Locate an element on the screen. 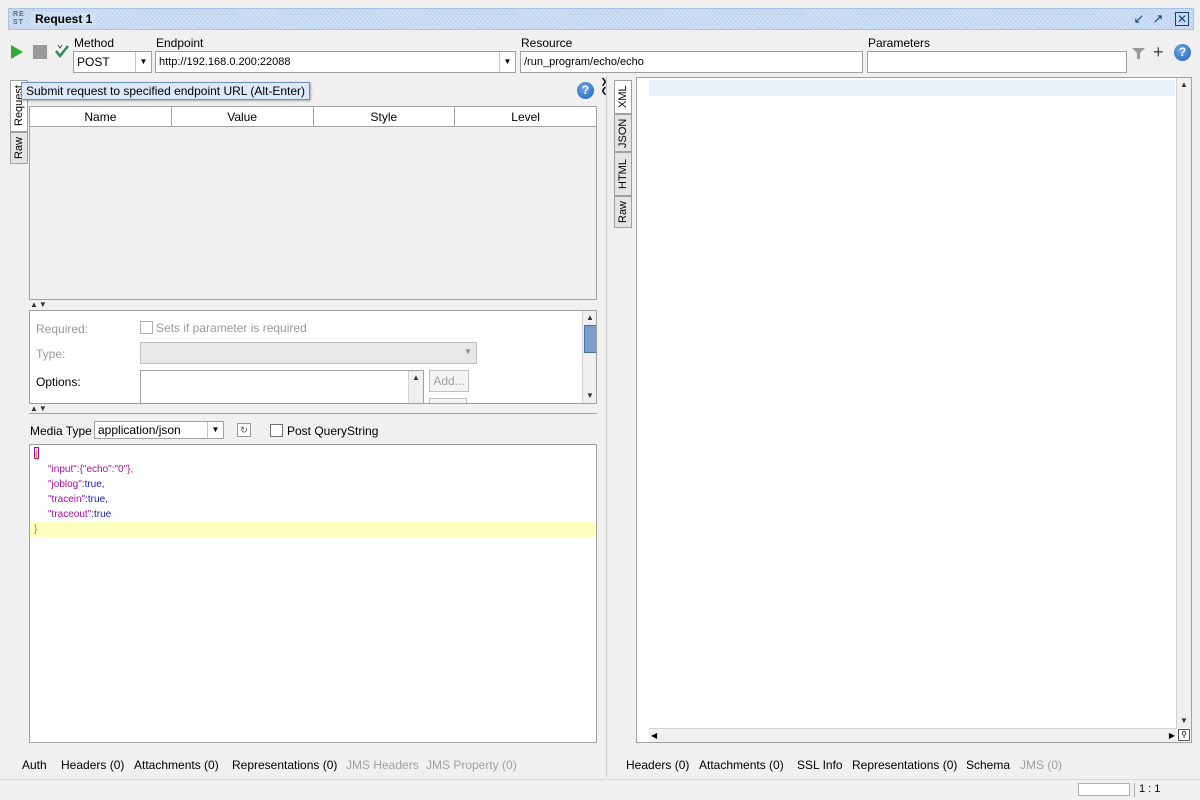 This screenshot has width=1200, height=800. column-value: Value is located at coordinates (243, 116).